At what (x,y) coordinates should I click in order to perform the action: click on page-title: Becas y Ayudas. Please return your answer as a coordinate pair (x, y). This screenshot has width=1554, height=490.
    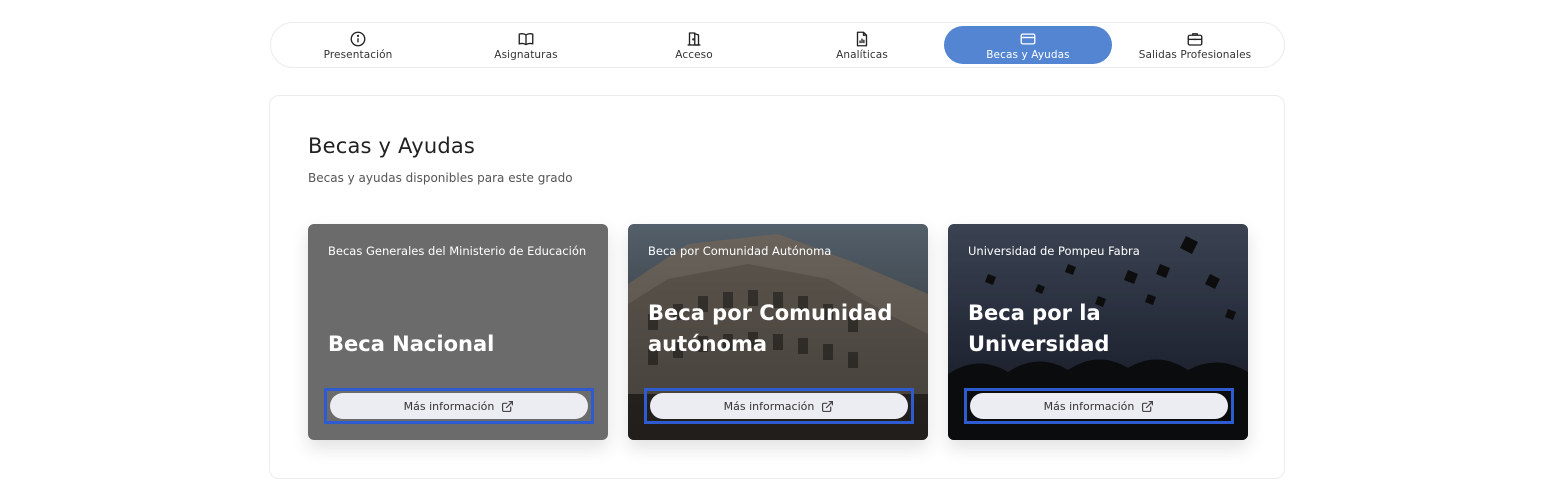
    Looking at the image, I should click on (392, 146).